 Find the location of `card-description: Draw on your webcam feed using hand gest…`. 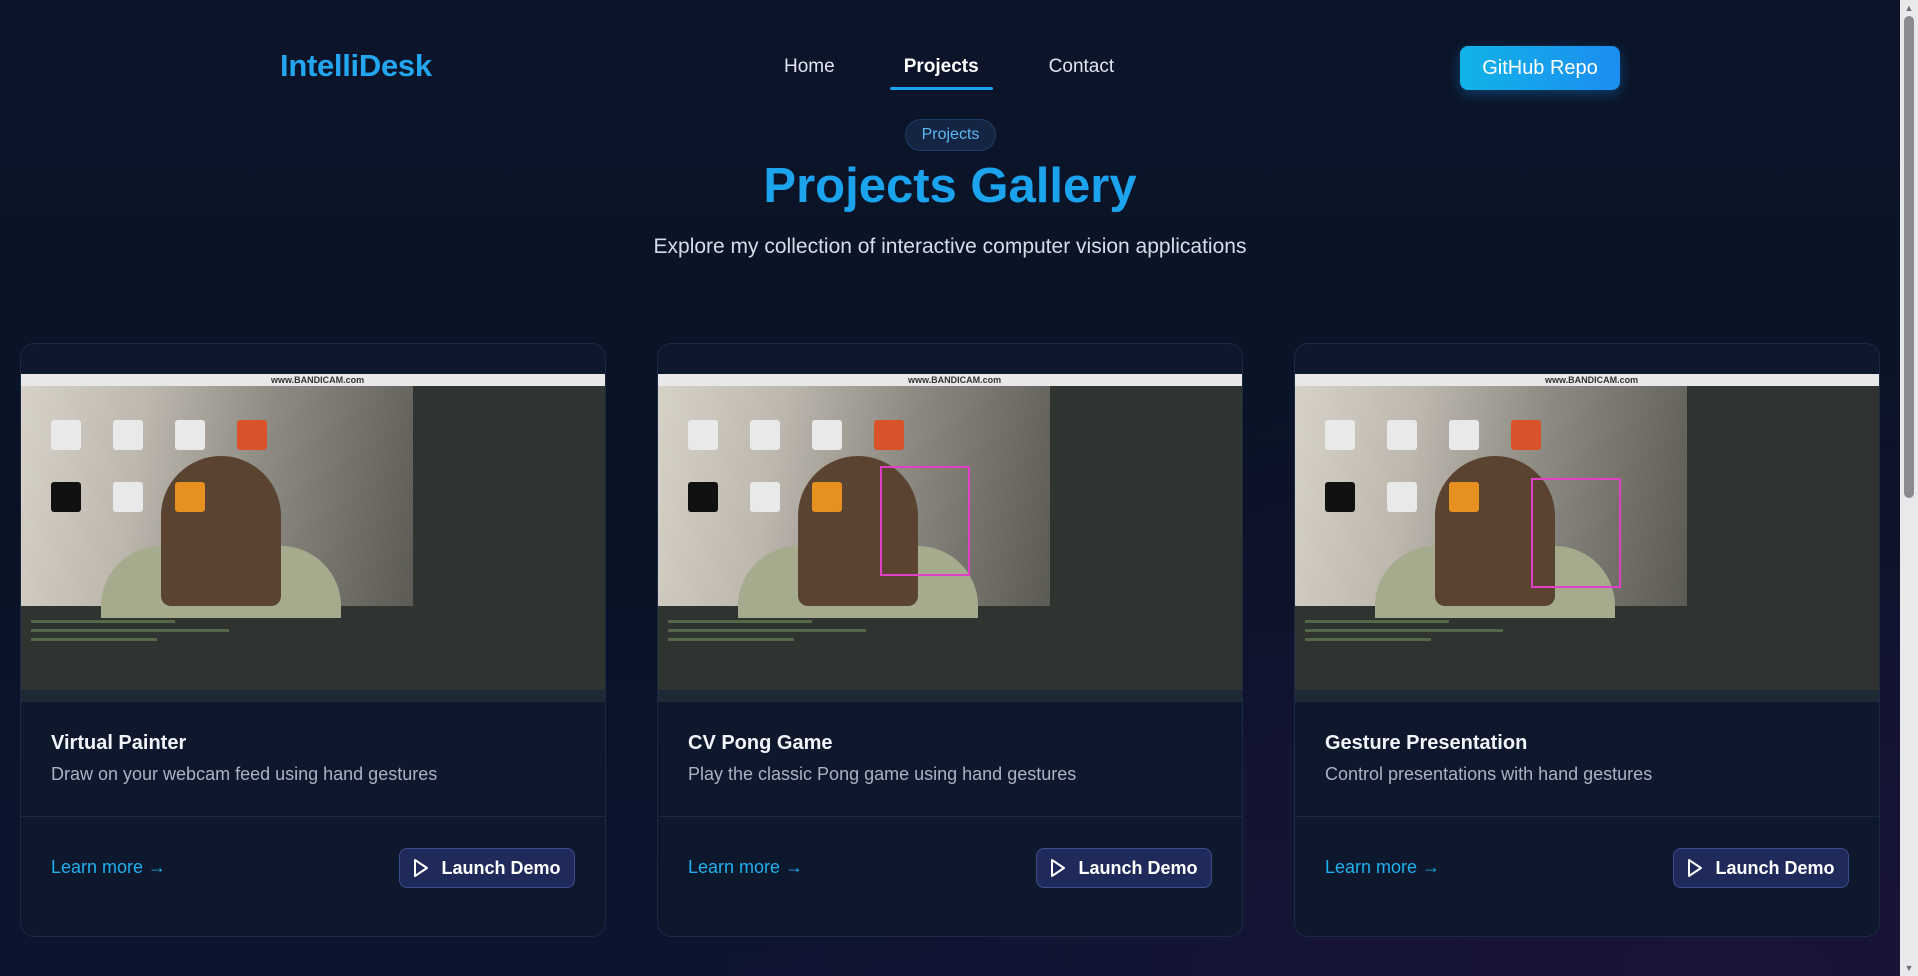

card-description: Draw on your webcam feed using hand gest… is located at coordinates (244, 774).